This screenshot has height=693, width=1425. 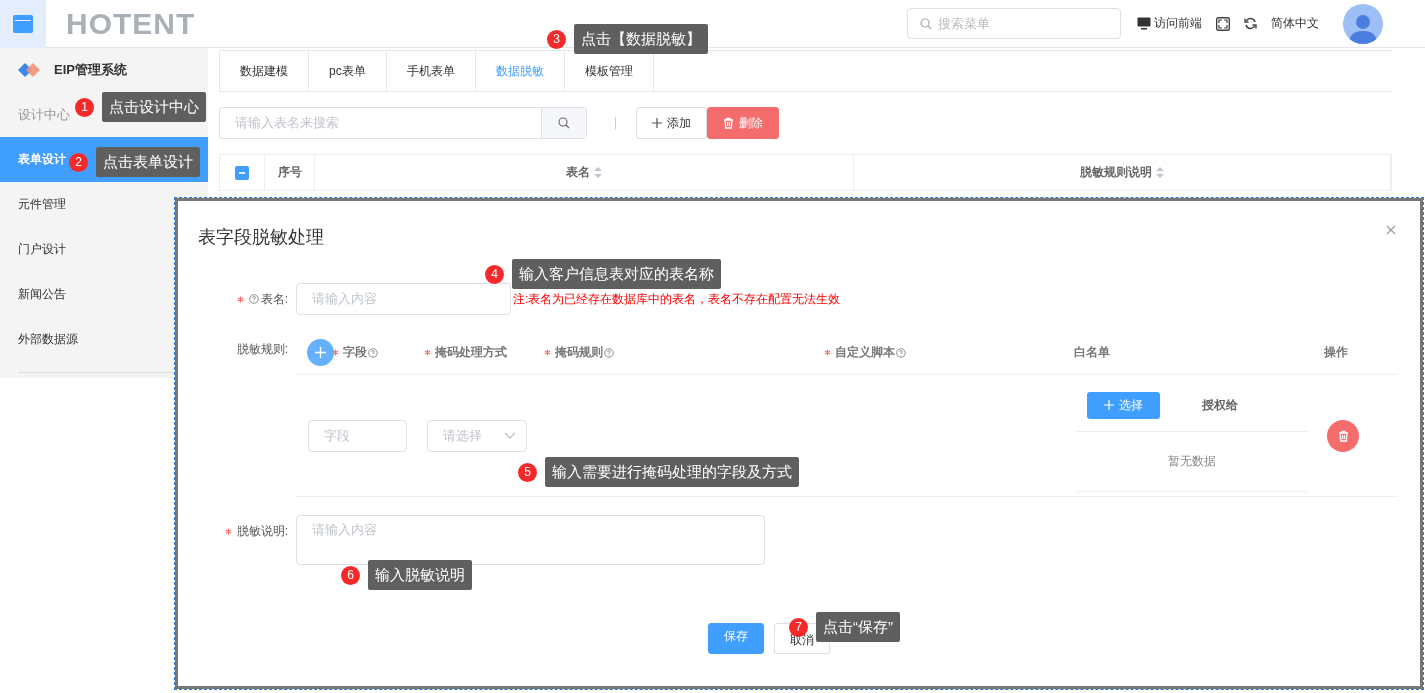 I want to click on empty-text: 暂无数据, so click(x=1192, y=462).